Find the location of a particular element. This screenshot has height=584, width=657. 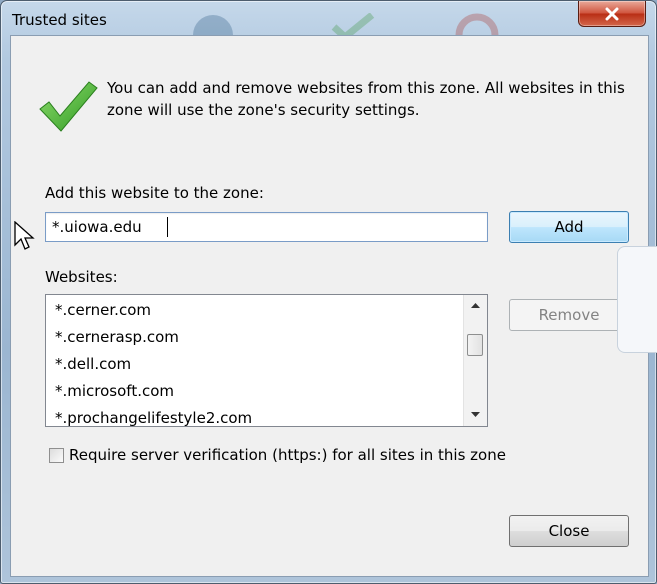

background-check-icon is located at coordinates (353, 24).